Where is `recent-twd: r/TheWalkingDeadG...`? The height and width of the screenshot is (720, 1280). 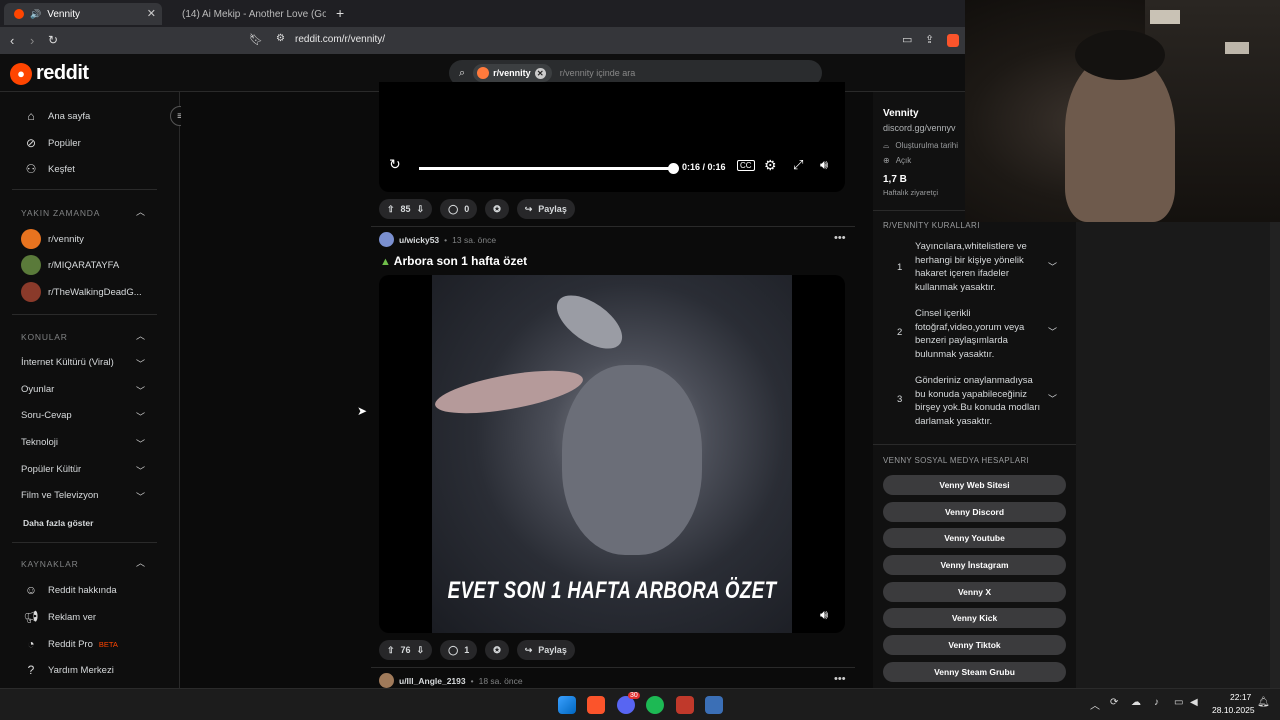
recent-twd: r/TheWalkingDeadG... is located at coordinates (81, 292).